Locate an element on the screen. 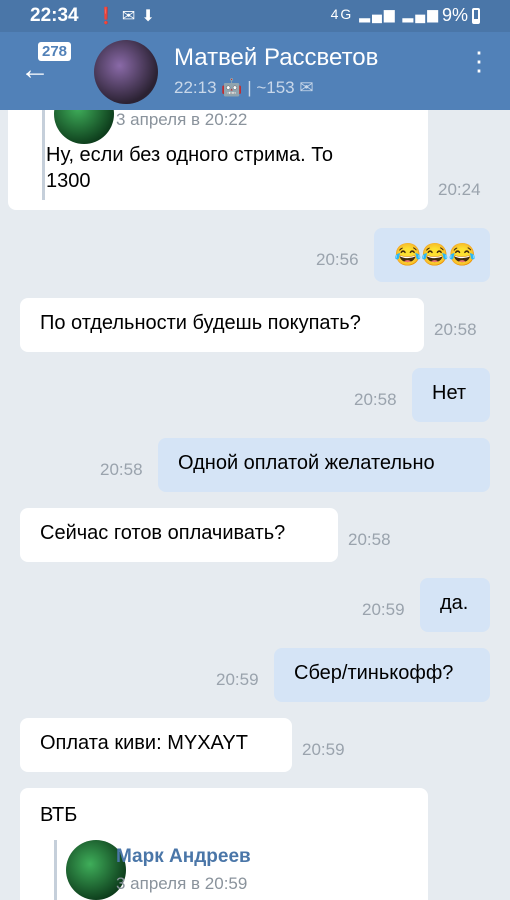  last-seen-time: 22:13 is located at coordinates (195, 87).